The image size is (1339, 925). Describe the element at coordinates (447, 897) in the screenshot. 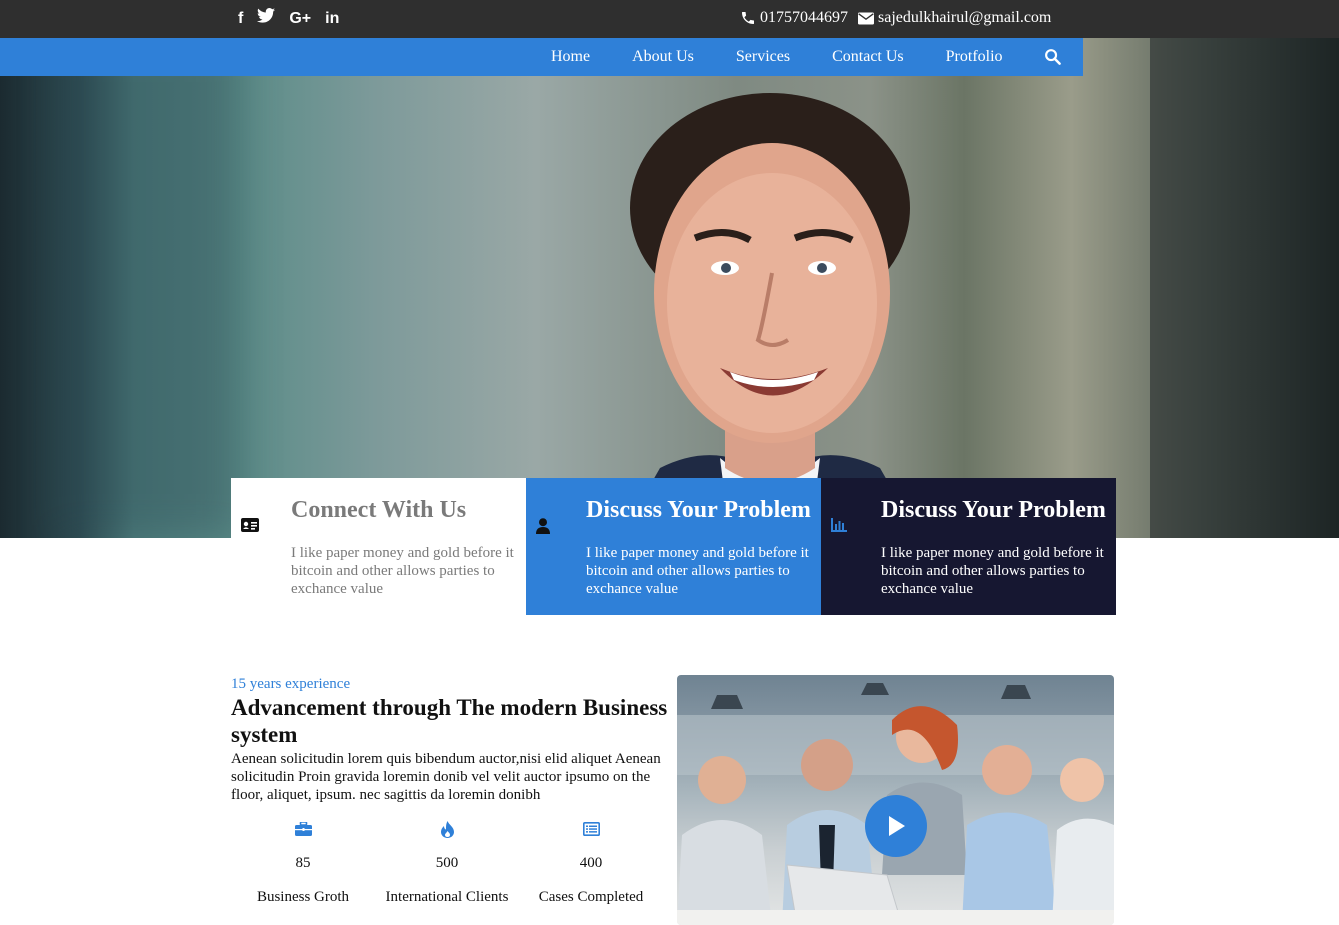

I see `stat-label: International Clients` at that location.